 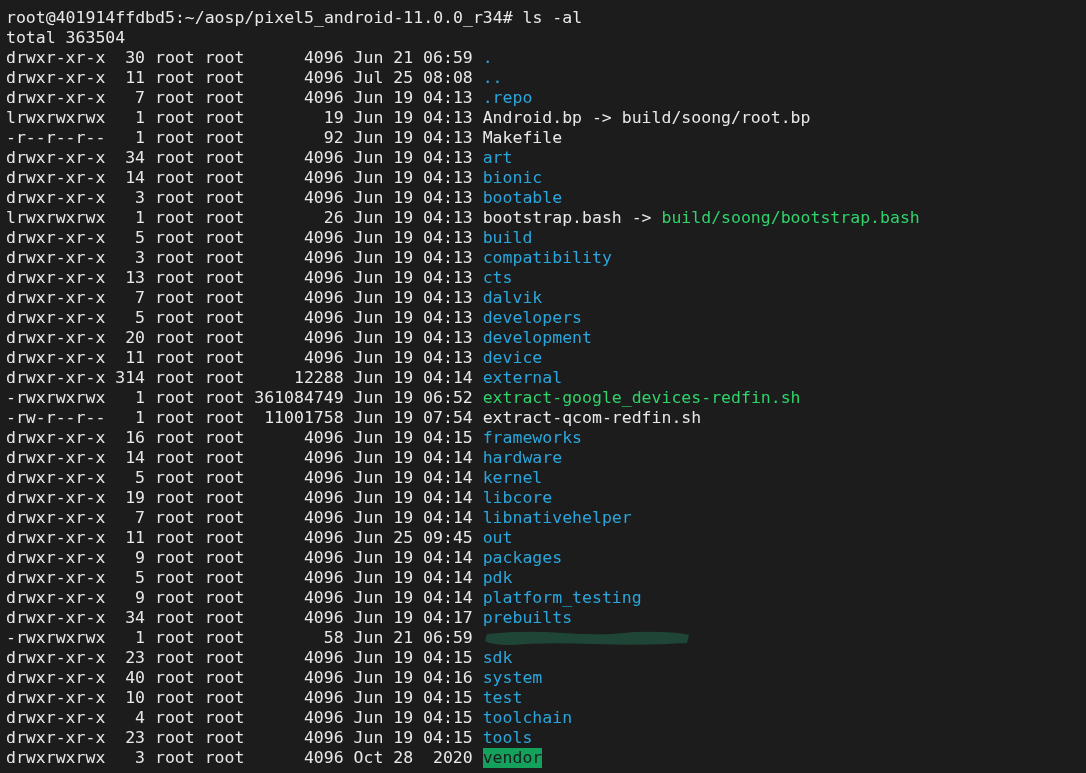 I want to click on link-count: 23, so click(x=135, y=658).